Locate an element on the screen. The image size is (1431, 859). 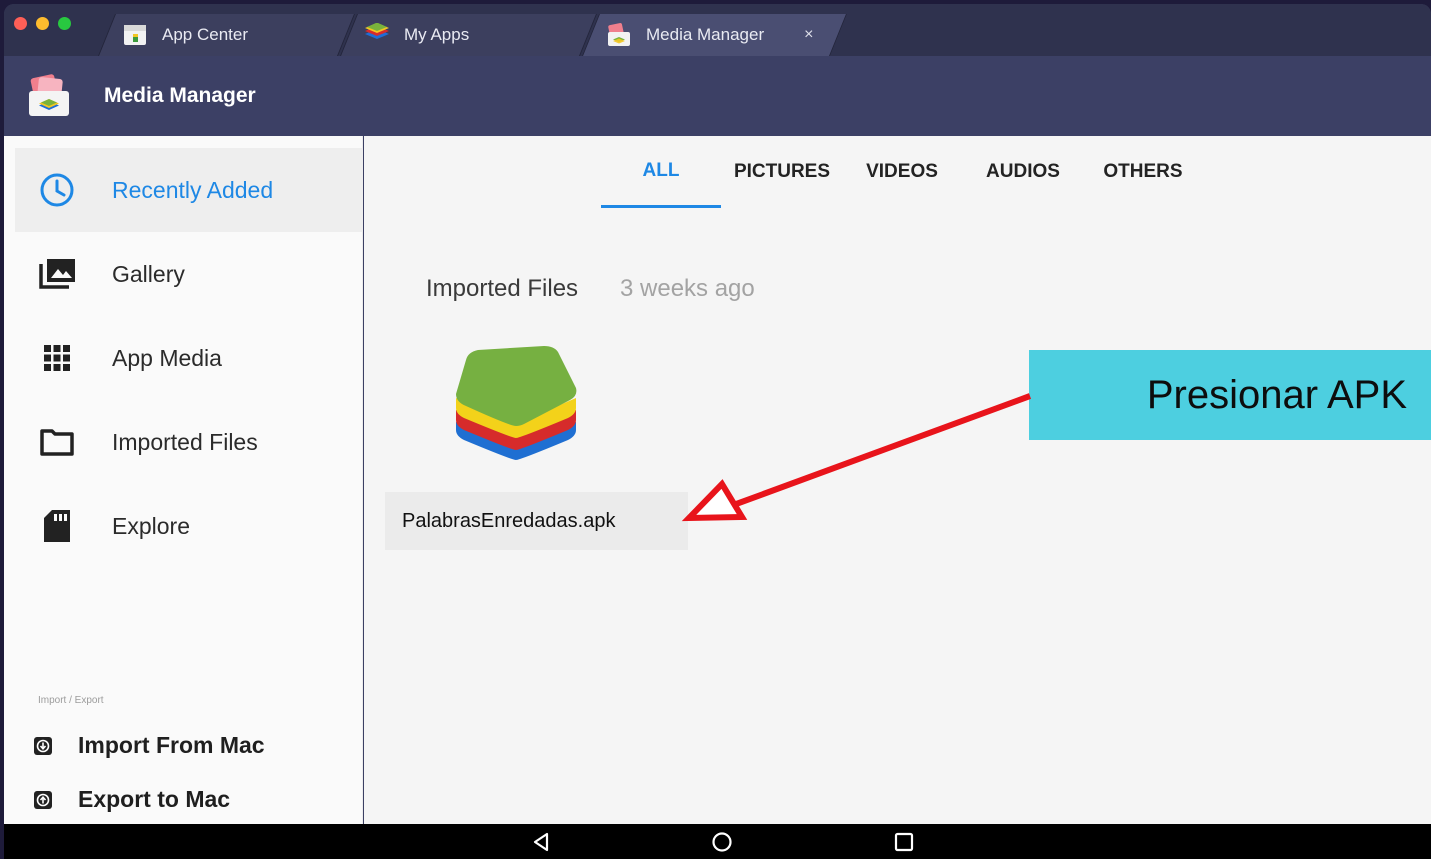
export-label: Export to Mac is located at coordinates (154, 799).